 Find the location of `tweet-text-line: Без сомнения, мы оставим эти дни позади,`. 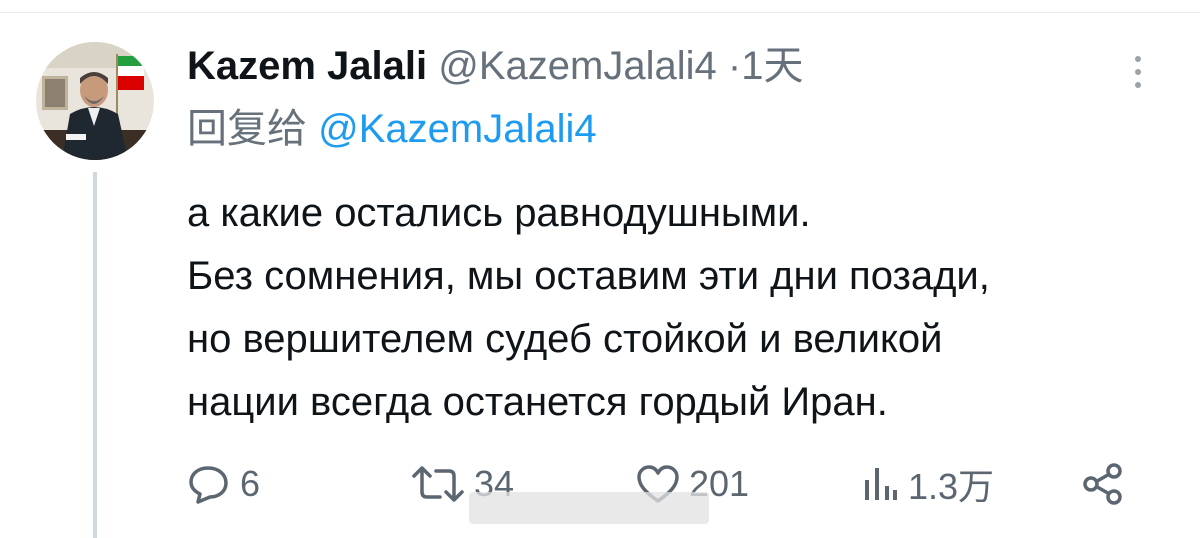

tweet-text-line: Без сомнения, мы оставим эти дни позади, is located at coordinates (588, 276).